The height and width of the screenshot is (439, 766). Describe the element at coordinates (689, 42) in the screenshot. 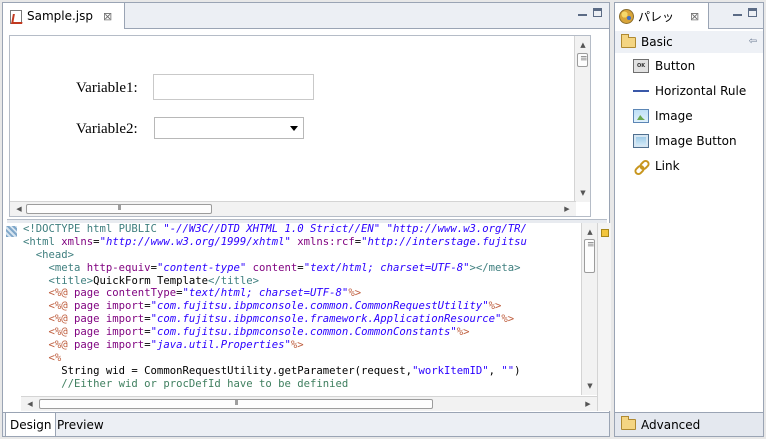

I see `drawer-basic: Basic ⇦` at that location.